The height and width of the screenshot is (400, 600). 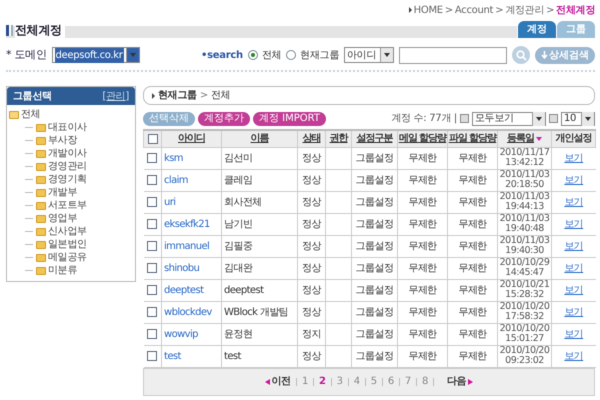 I want to click on page-link: 4, so click(x=357, y=381).